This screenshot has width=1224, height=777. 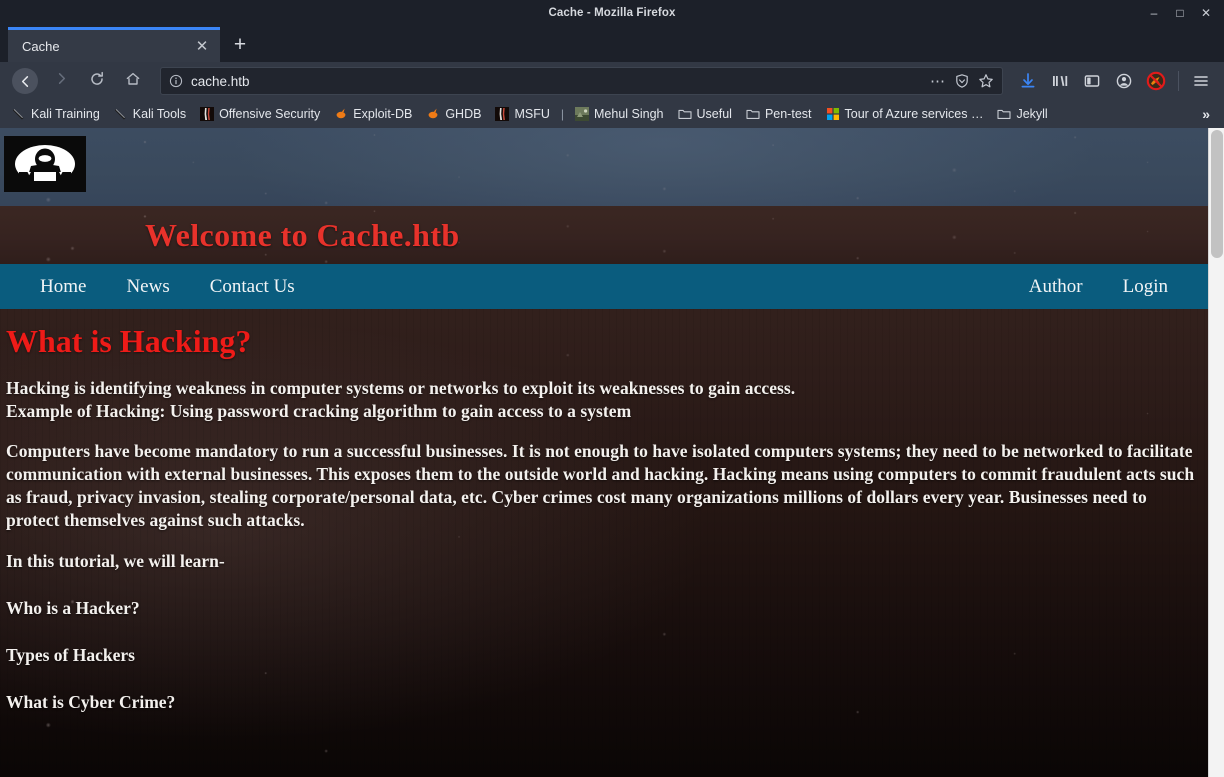 What do you see at coordinates (240, 44) in the screenshot?
I see `new-tab-button: +` at bounding box center [240, 44].